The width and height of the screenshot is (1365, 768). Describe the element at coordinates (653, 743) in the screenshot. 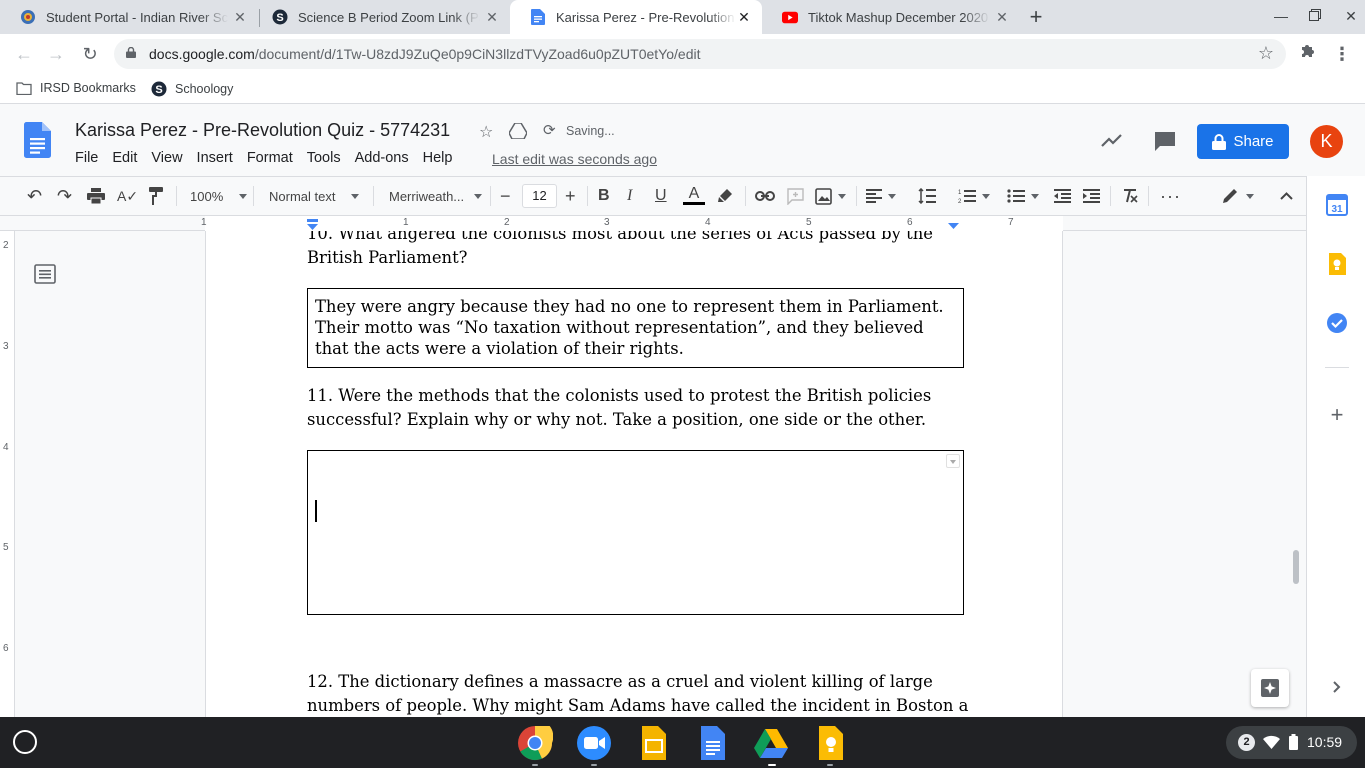

I see `slides-icon` at that location.